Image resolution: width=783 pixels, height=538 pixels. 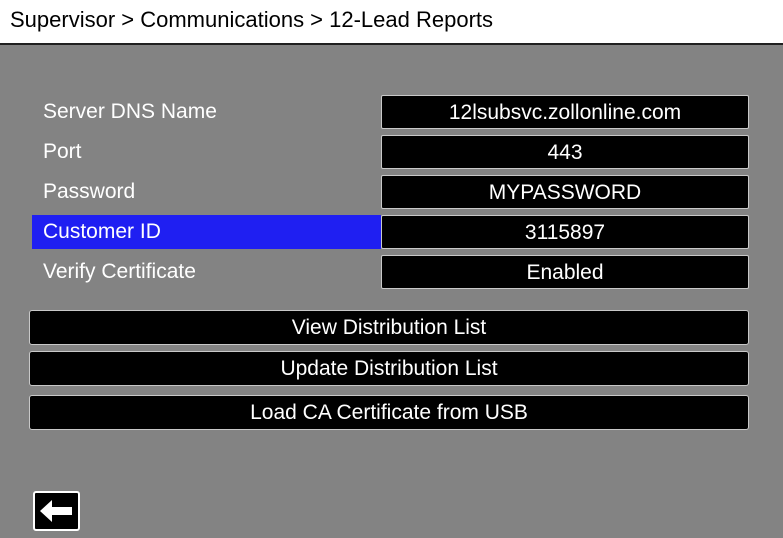 I want to click on view-distribution-list-button: View Distribution List, so click(x=389, y=327).